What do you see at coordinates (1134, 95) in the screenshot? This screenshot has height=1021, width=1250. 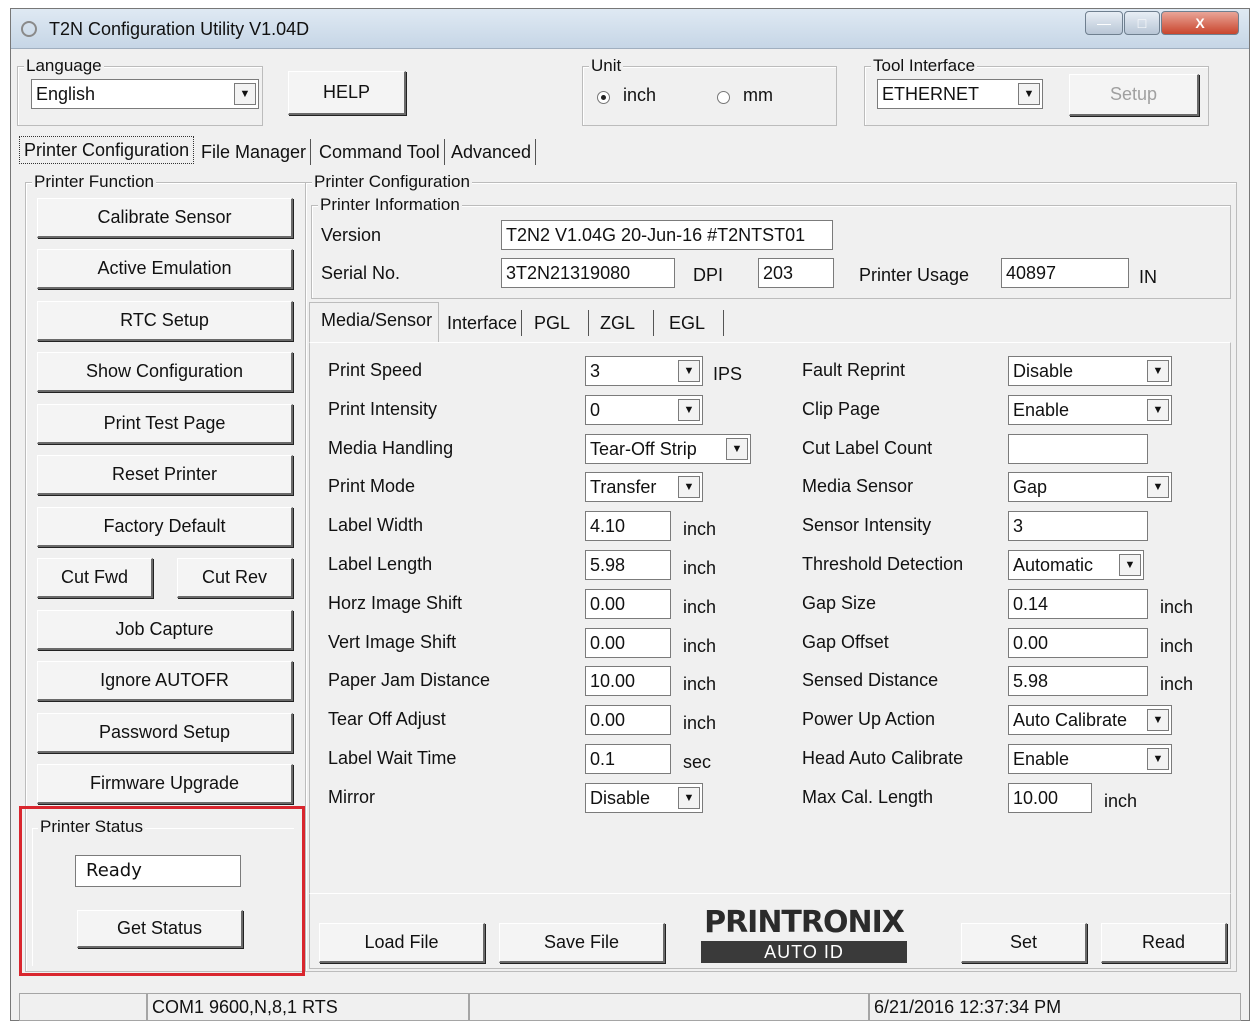 I see `setup-button: Setup` at bounding box center [1134, 95].